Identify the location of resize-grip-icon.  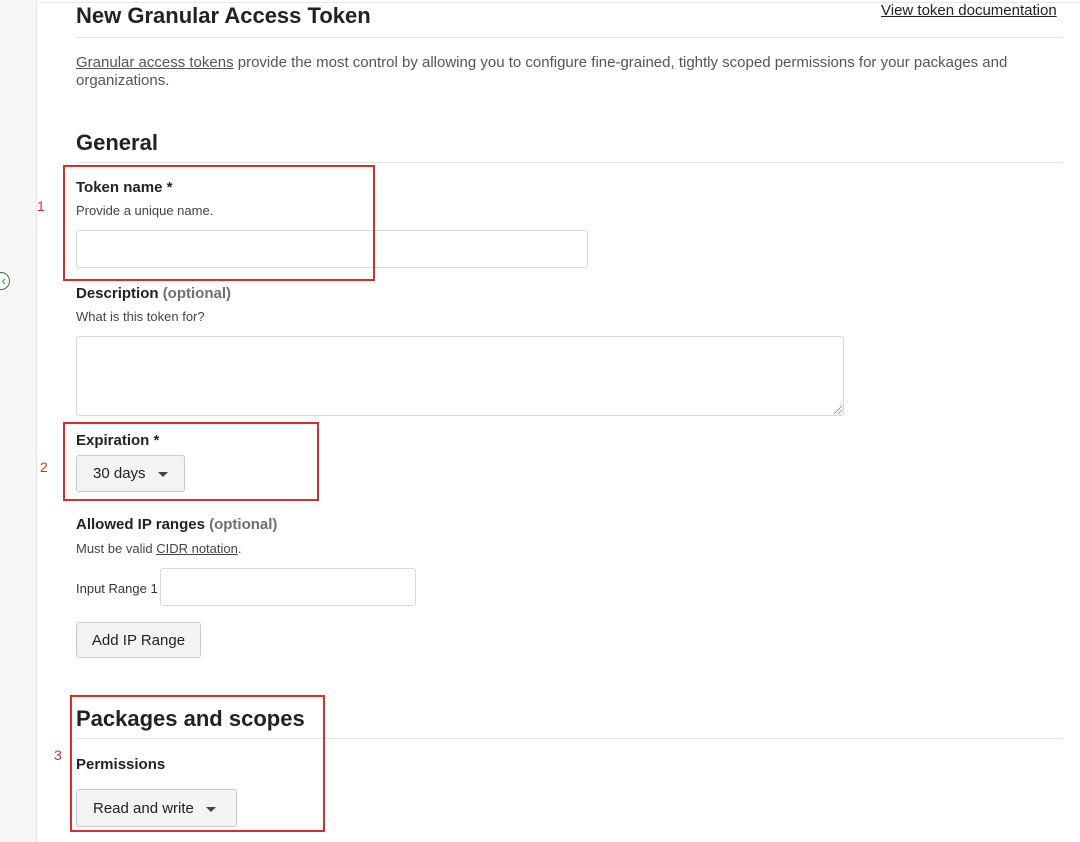
(838, 410).